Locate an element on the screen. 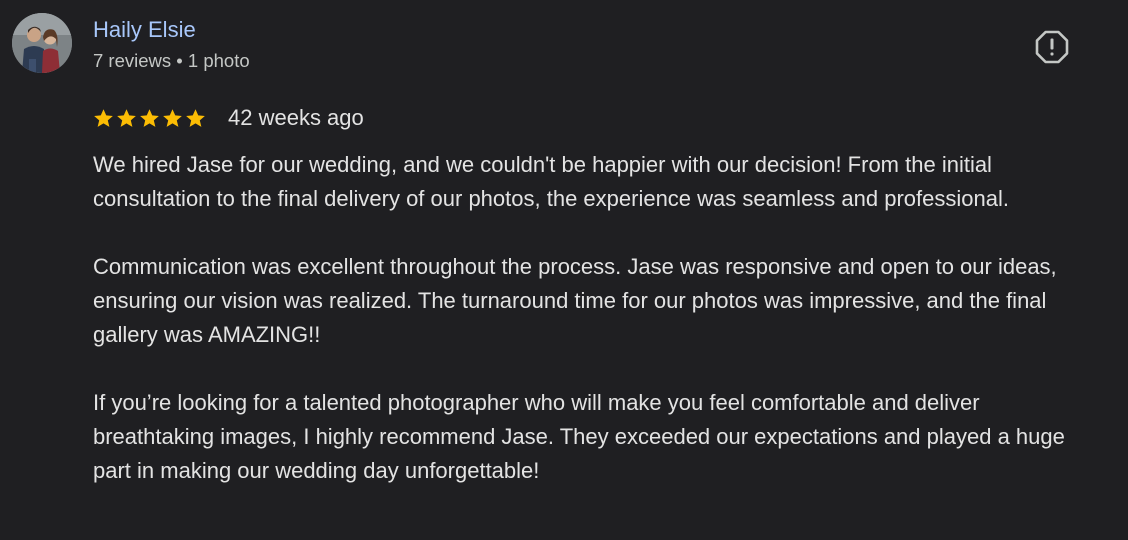  reviewer-avatar is located at coordinates (42, 43).